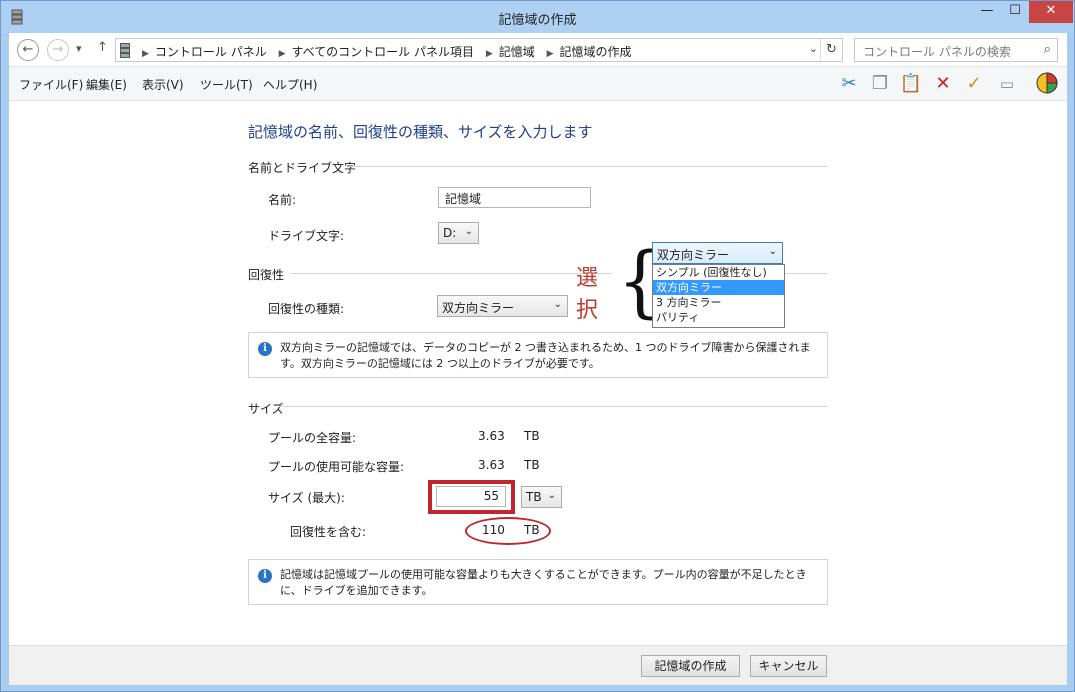 The image size is (1075, 692). Describe the element at coordinates (1007, 84) in the screenshot. I see `rename-icon: ▭` at that location.